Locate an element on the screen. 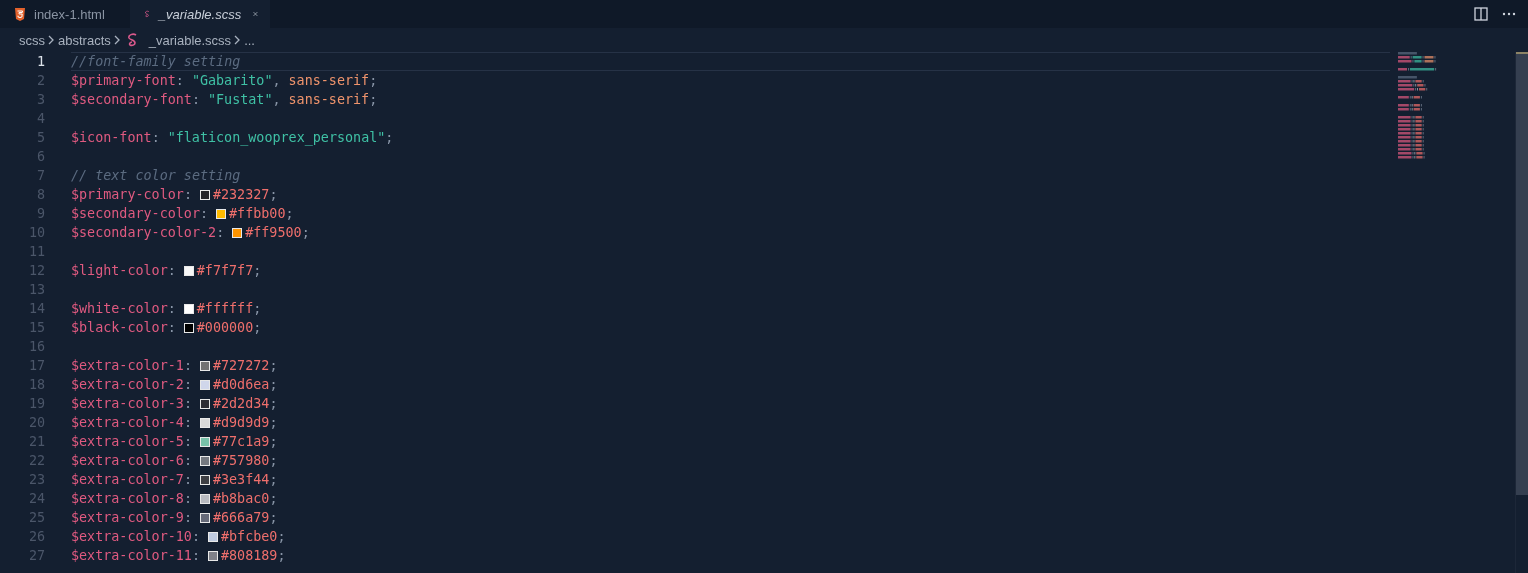 The image size is (1528, 573). hex-value: #ffffff is located at coordinates (225, 308).